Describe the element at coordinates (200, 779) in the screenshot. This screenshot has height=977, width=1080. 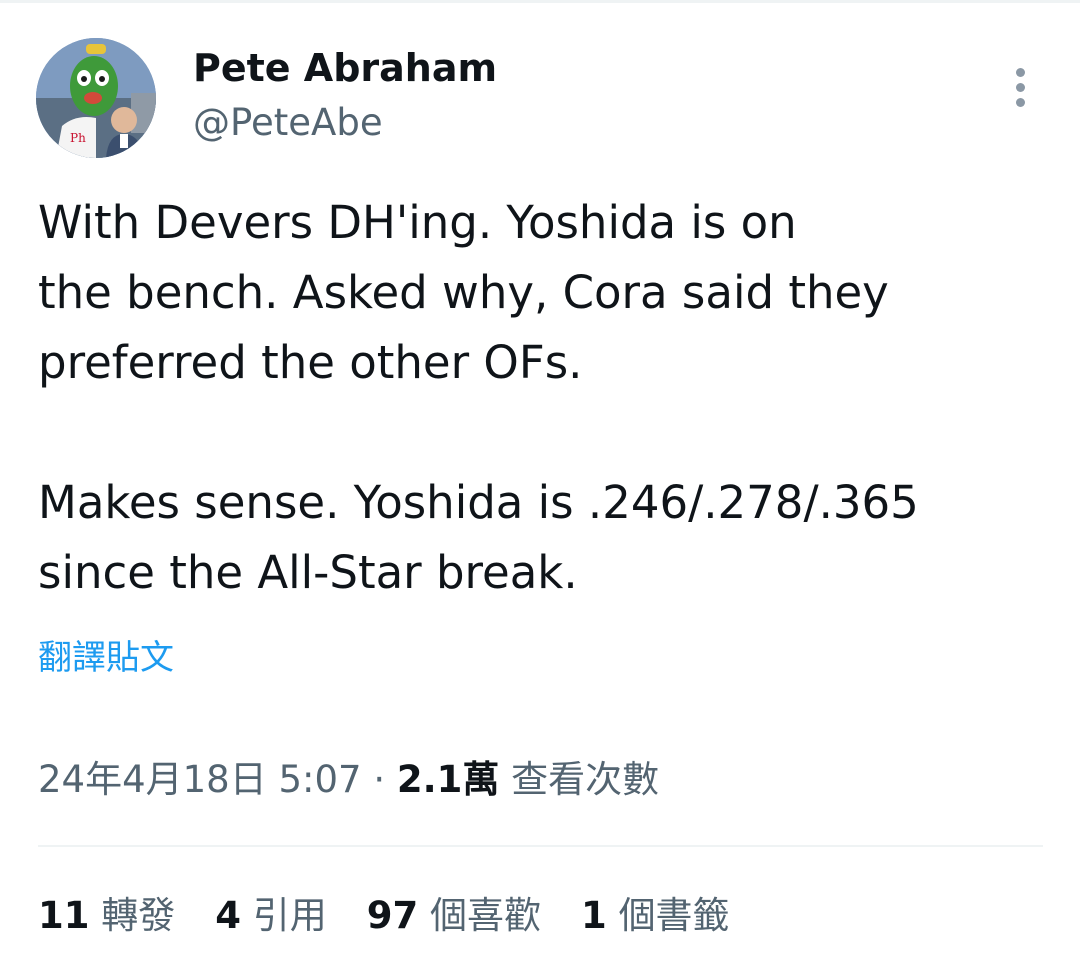
I see `timestamp: 24年4月18日 5:07` at that location.